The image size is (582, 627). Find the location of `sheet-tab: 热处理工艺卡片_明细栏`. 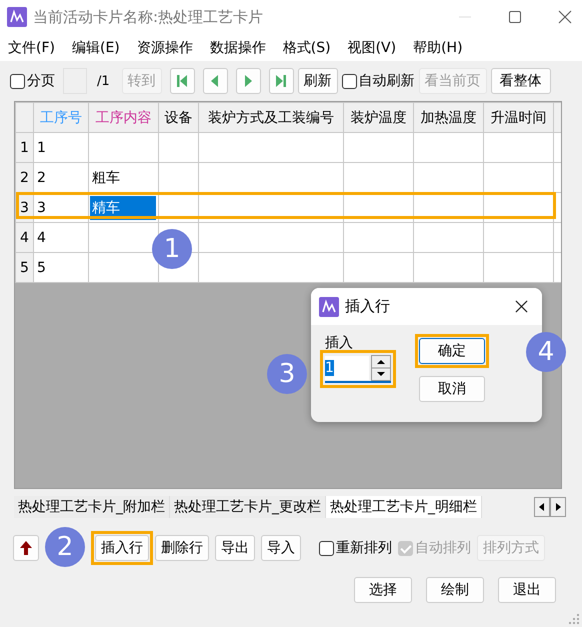

sheet-tab: 热处理工艺卡片_明细栏 is located at coordinates (404, 507).